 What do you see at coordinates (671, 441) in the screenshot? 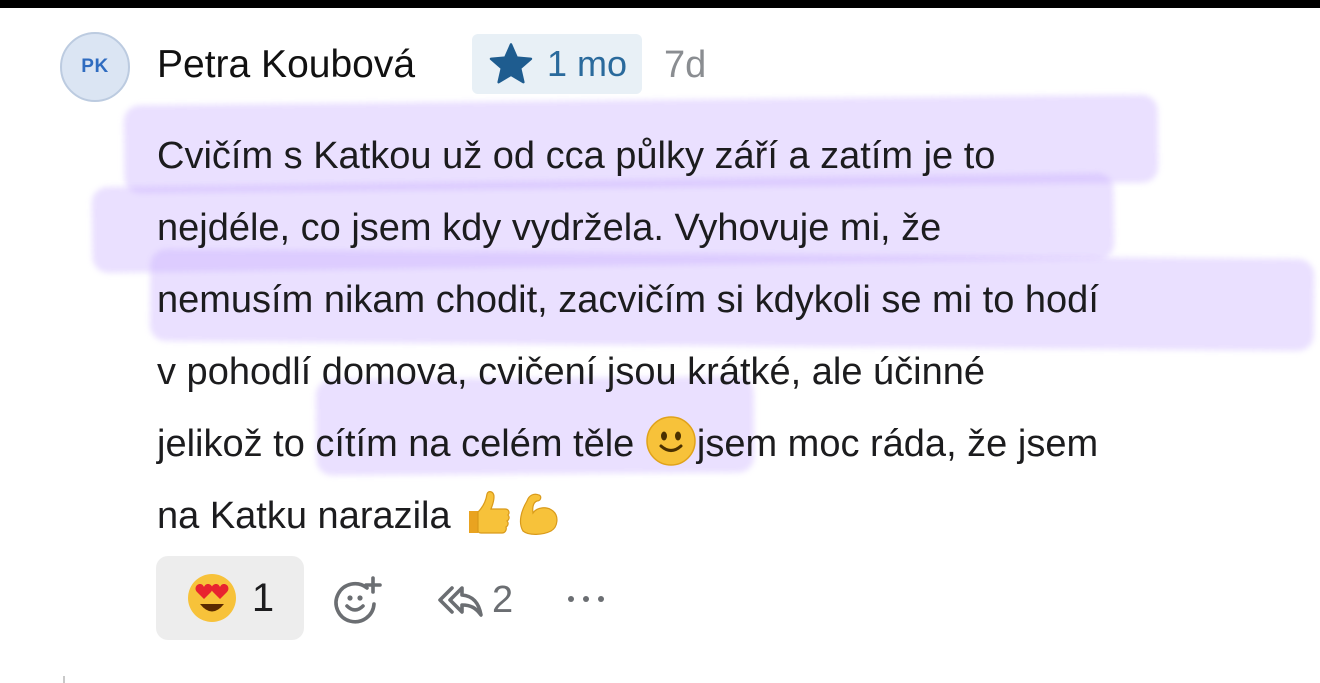
I see `slightly-smiling-face-icon` at bounding box center [671, 441].